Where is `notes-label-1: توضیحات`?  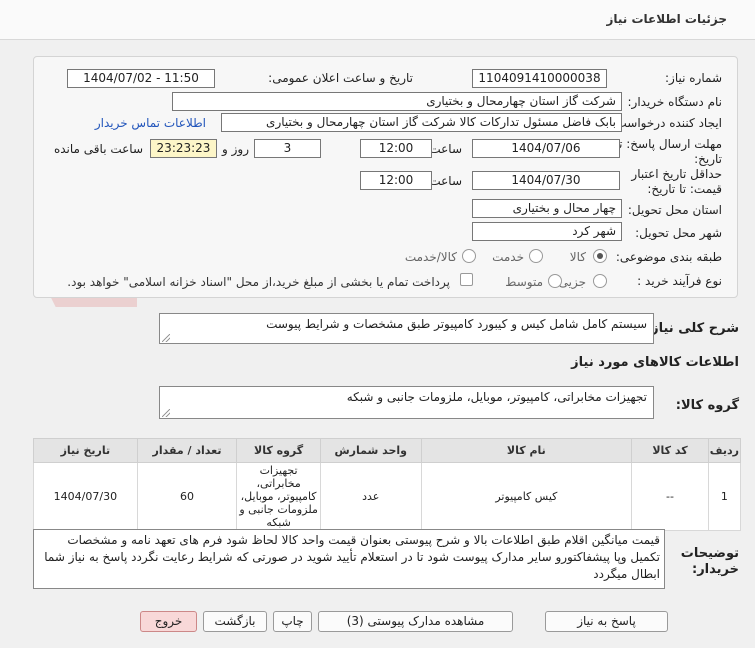
notes-label-1: توضیحات is located at coordinates (709, 553).